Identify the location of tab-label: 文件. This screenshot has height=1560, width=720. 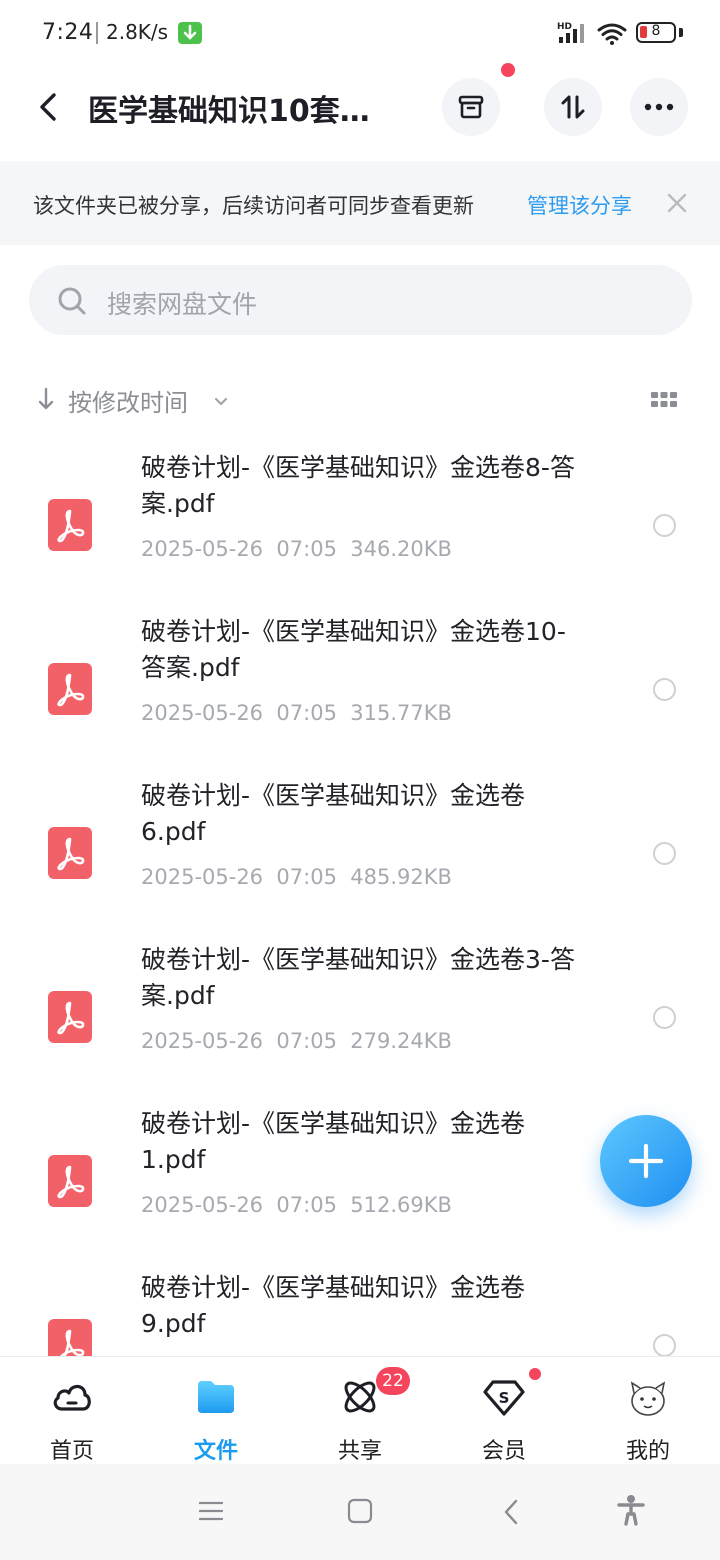
(215, 1451).